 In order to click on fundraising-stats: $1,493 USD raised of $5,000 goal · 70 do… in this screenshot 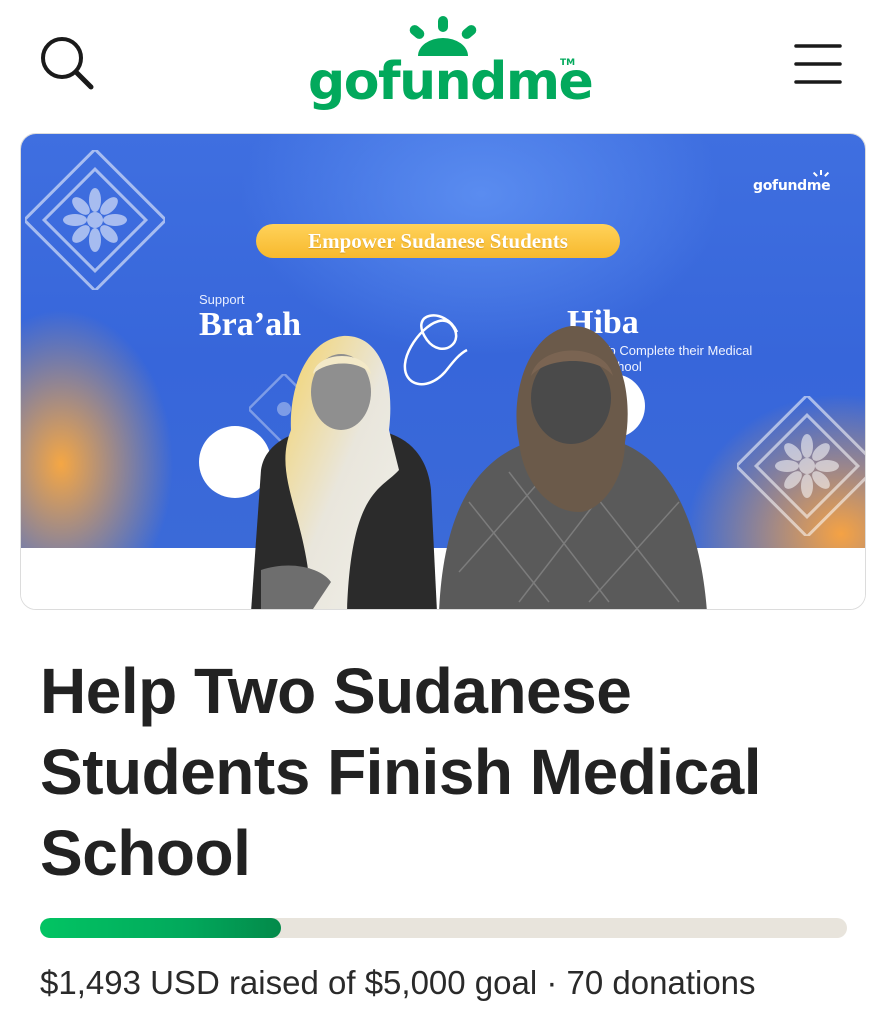, I will do `click(463, 983)`.